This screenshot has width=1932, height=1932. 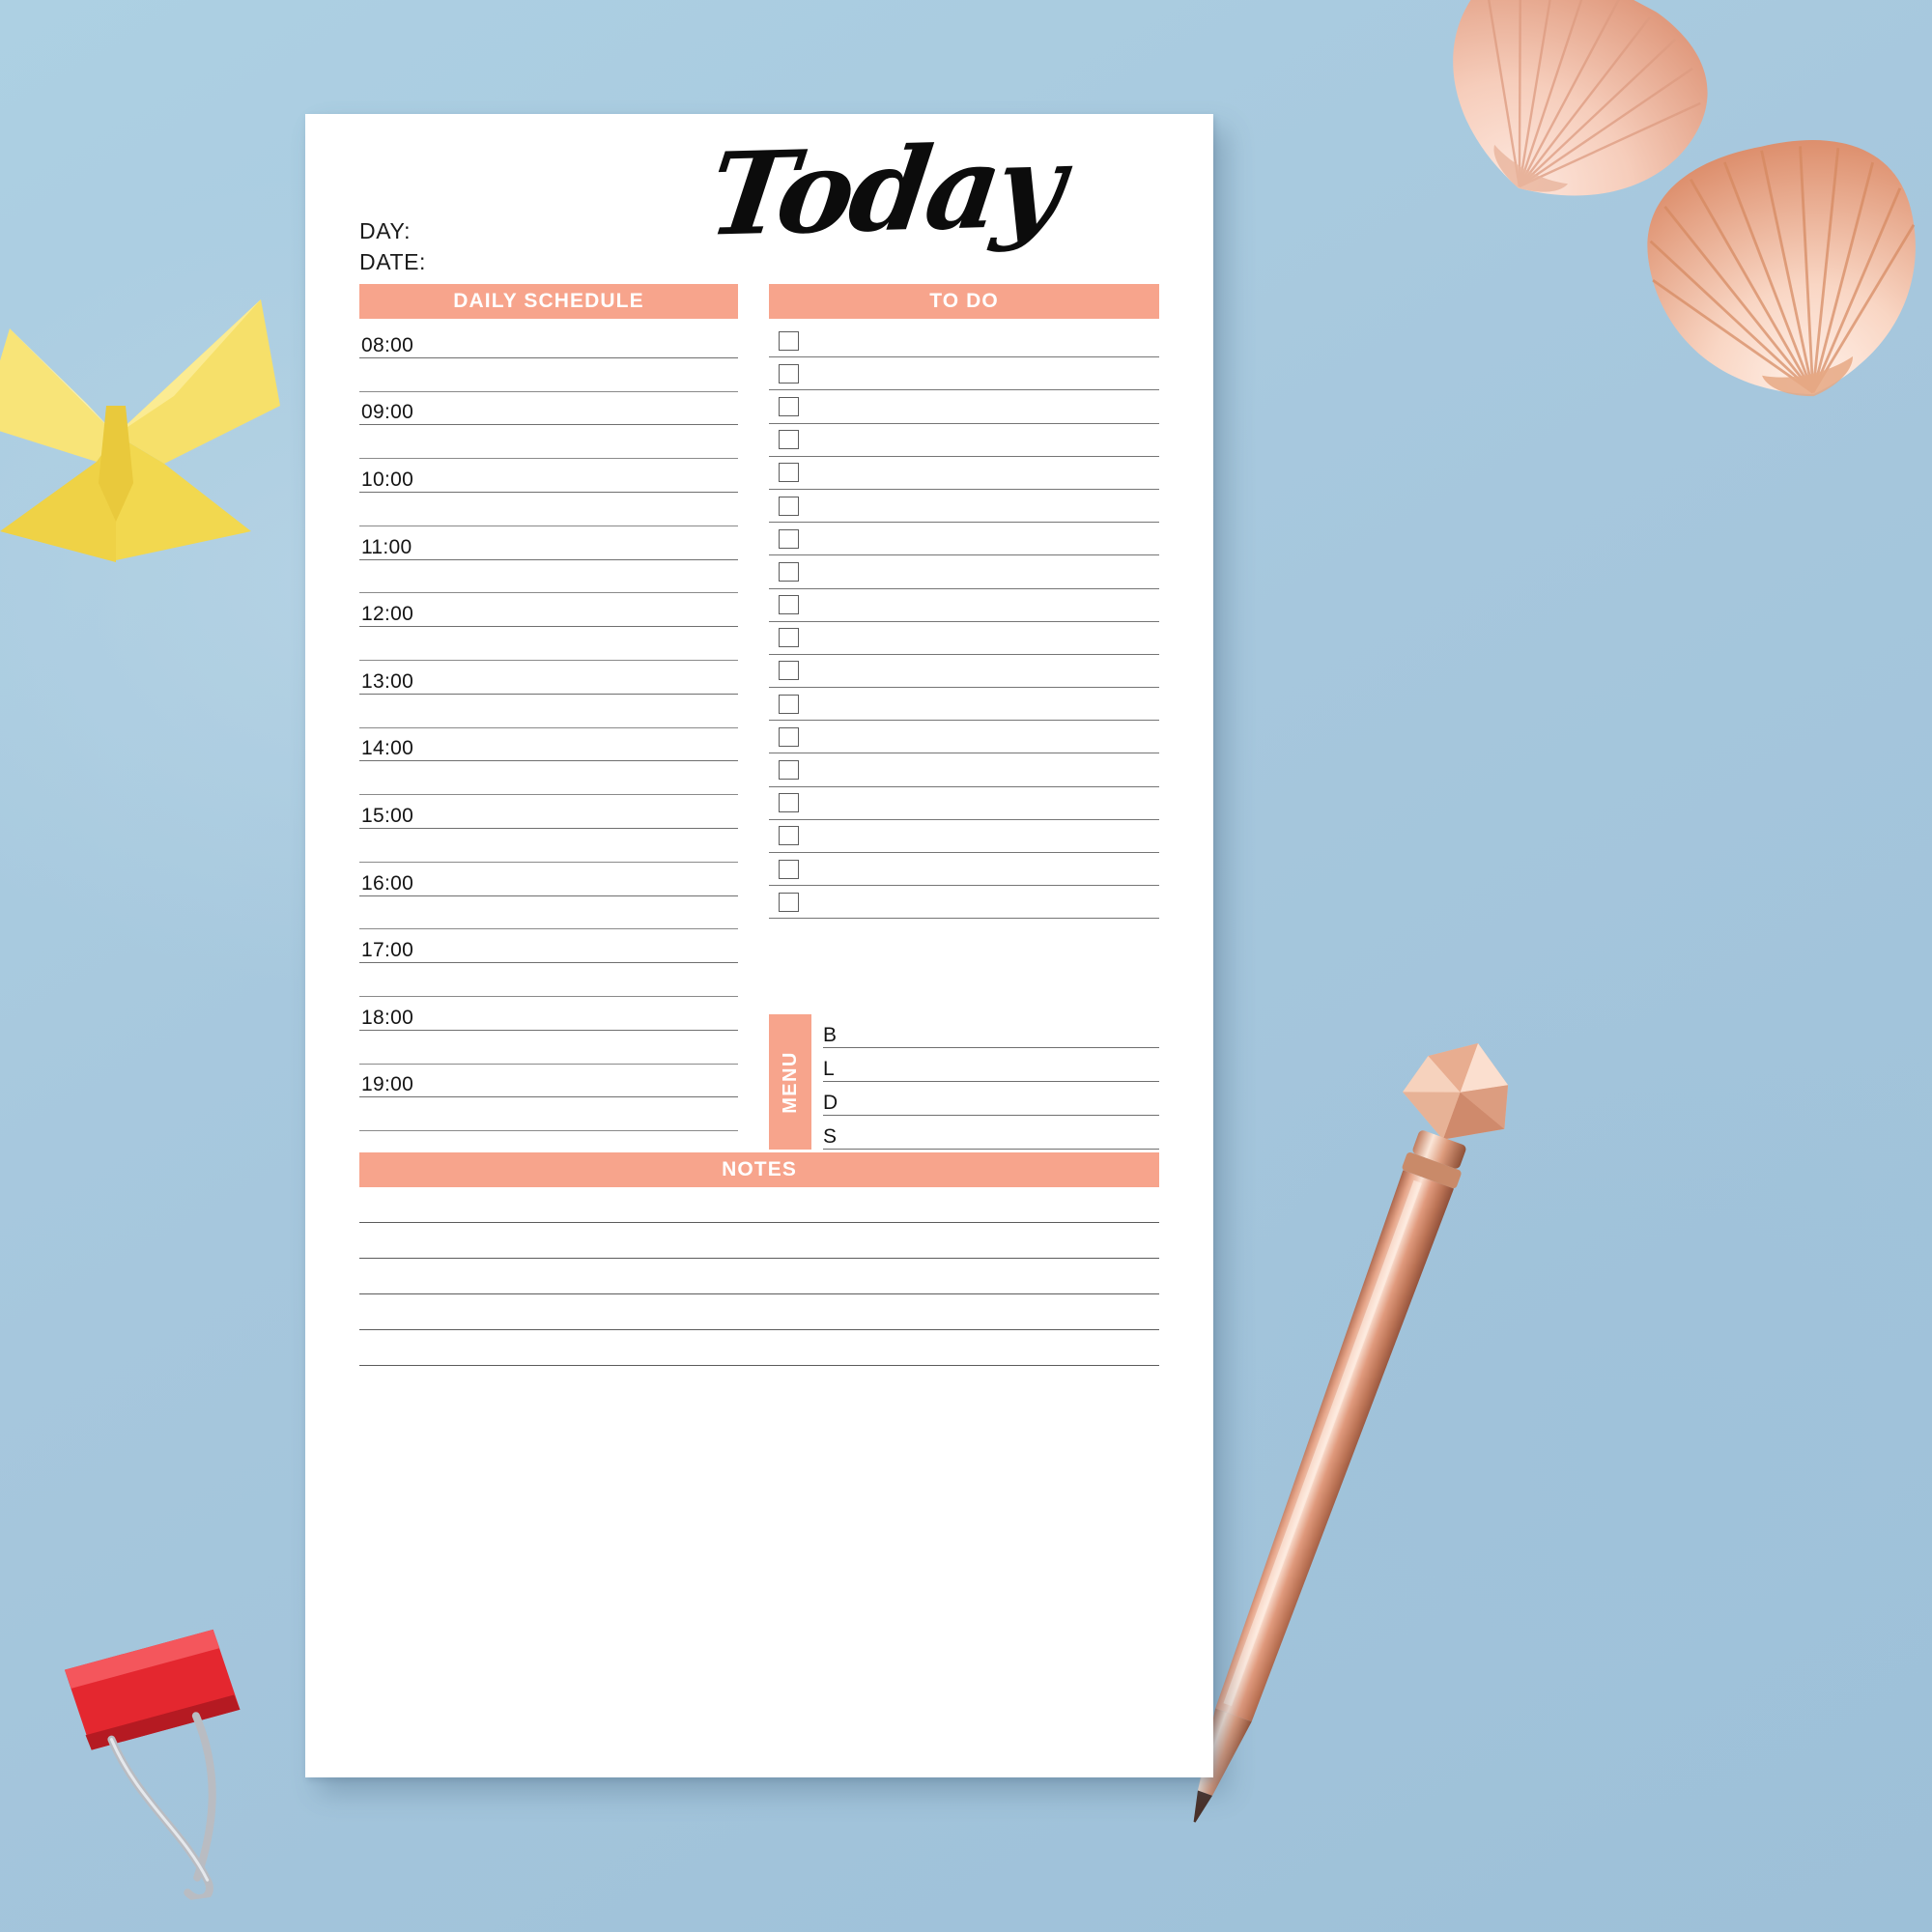 What do you see at coordinates (548, 476) in the screenshot?
I see `schedule-row: 10:00` at bounding box center [548, 476].